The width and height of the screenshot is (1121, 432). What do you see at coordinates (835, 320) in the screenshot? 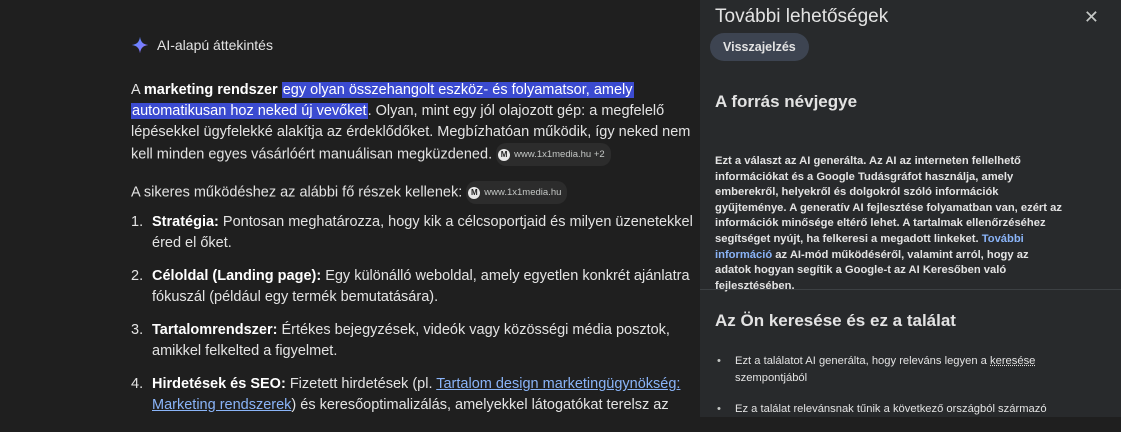
I see `search-result-heading: Az Ön keresése és ez a találat` at bounding box center [835, 320].